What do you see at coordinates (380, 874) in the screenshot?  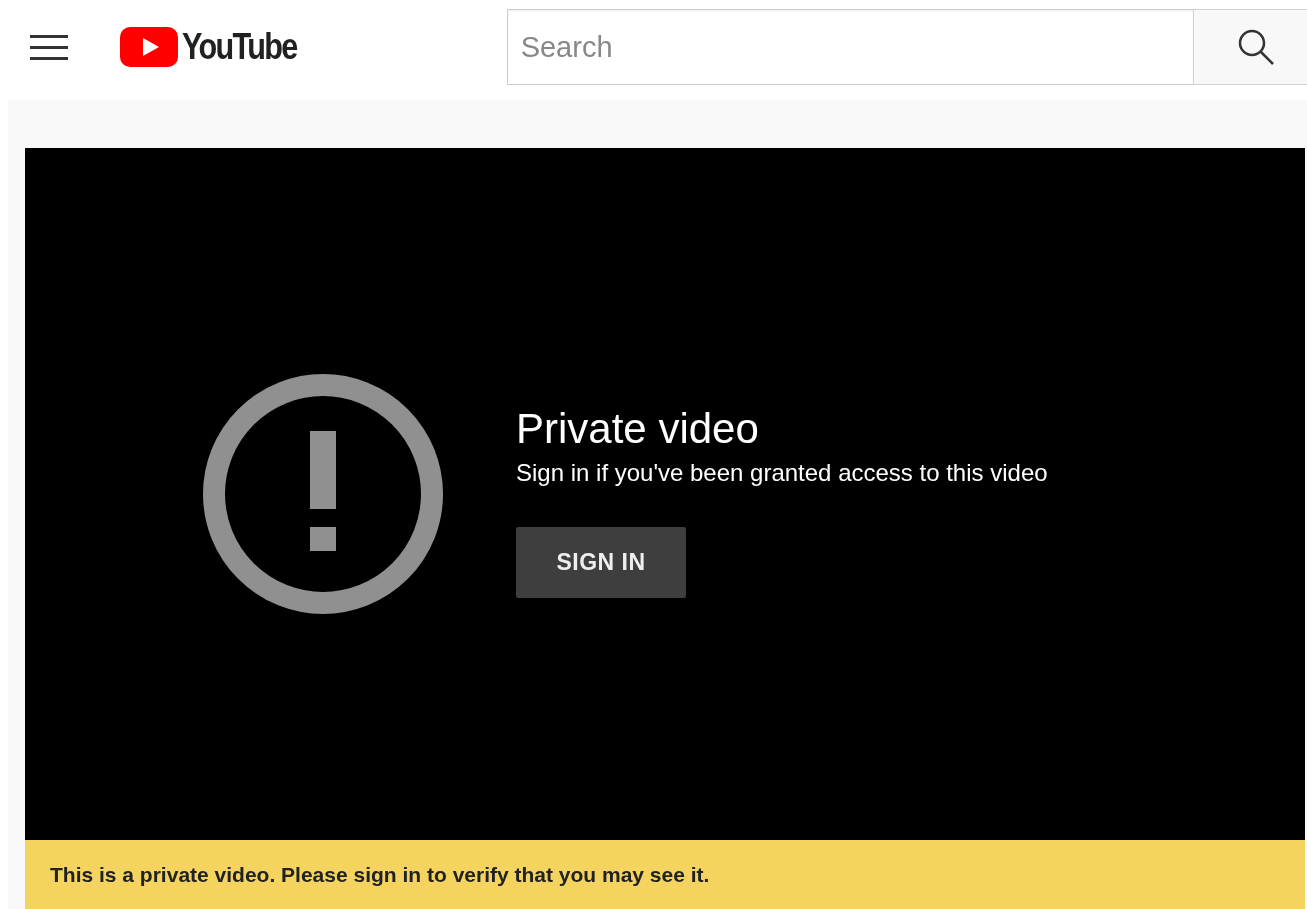 I see `notice-text: This is a private video. Please sign in to verify that you may see it.` at bounding box center [380, 874].